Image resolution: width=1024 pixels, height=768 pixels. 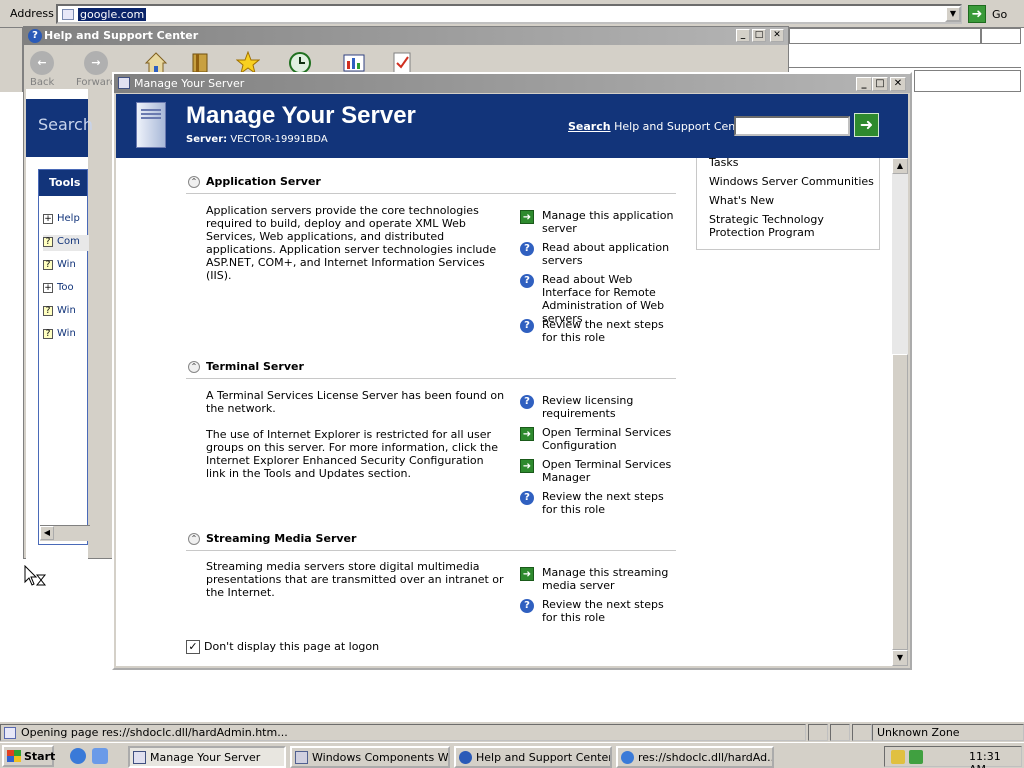 I want to click on busy-cursor-icon, so click(x=36, y=576).